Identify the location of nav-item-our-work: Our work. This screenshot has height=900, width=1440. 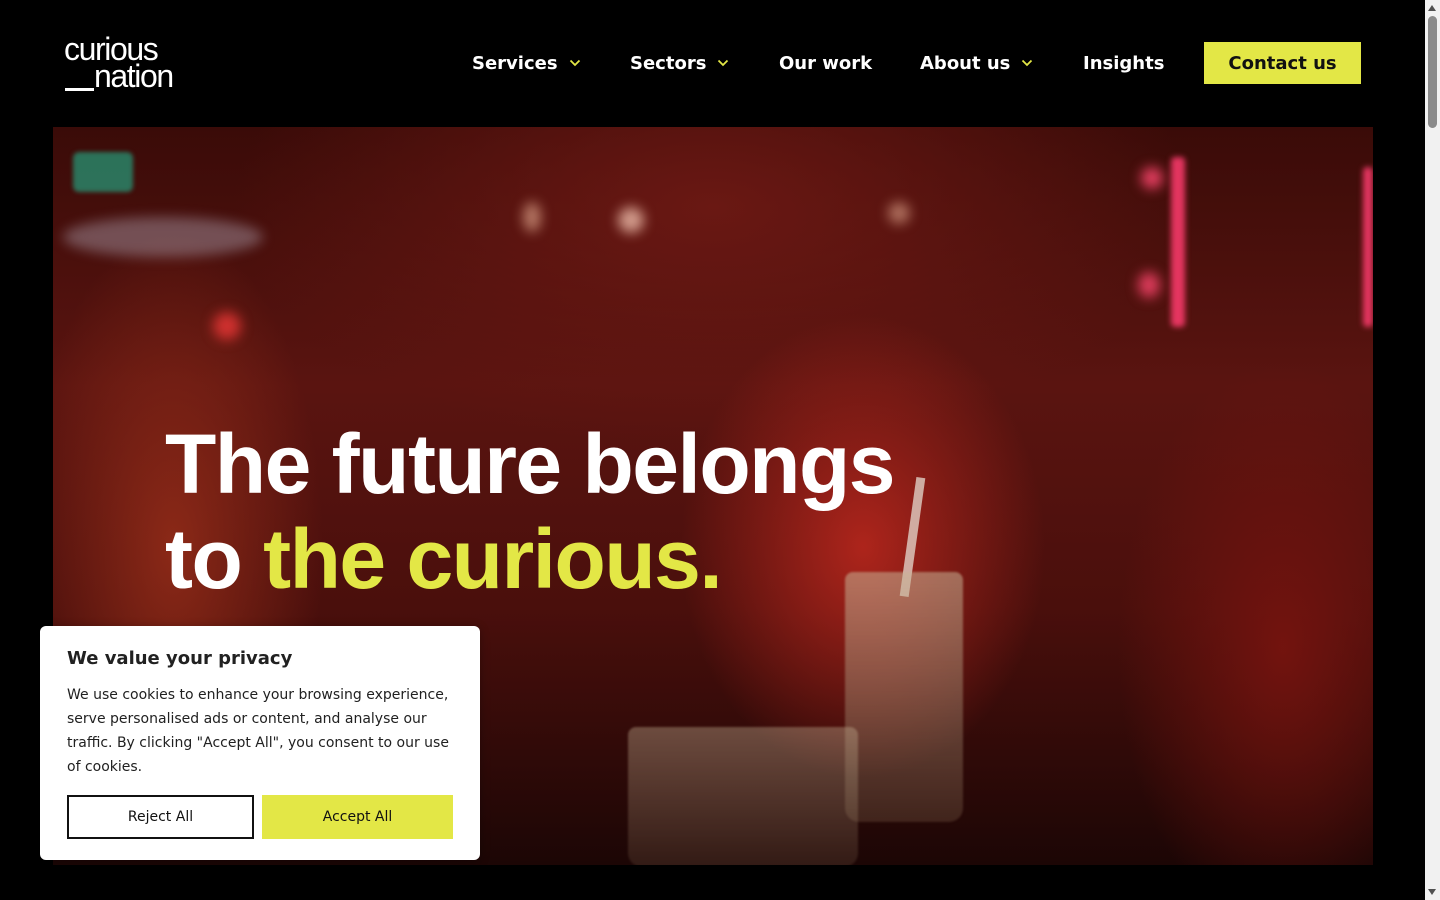
(825, 63).